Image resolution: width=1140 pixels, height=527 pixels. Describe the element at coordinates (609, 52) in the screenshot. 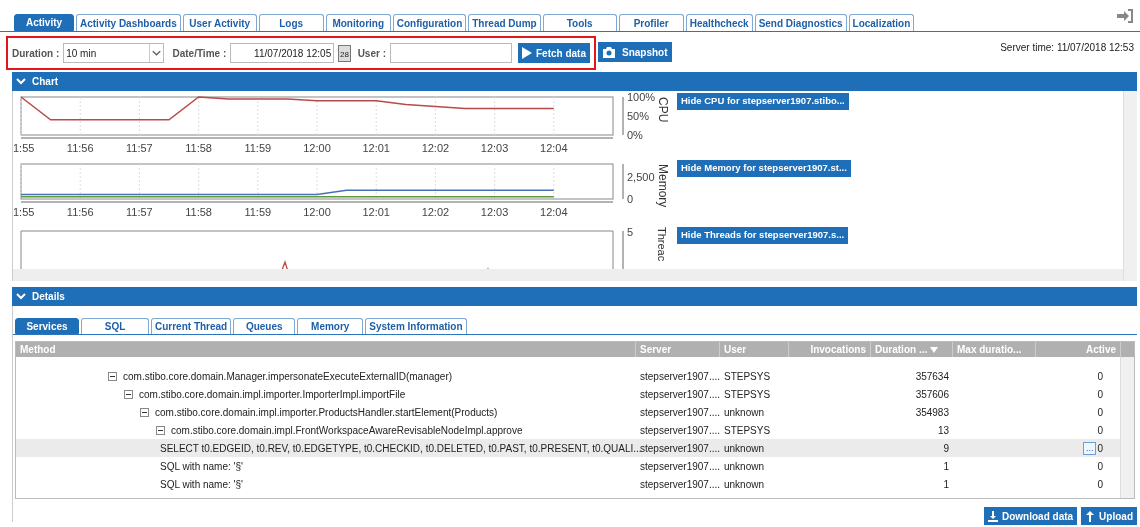

I see `camera-icon` at that location.